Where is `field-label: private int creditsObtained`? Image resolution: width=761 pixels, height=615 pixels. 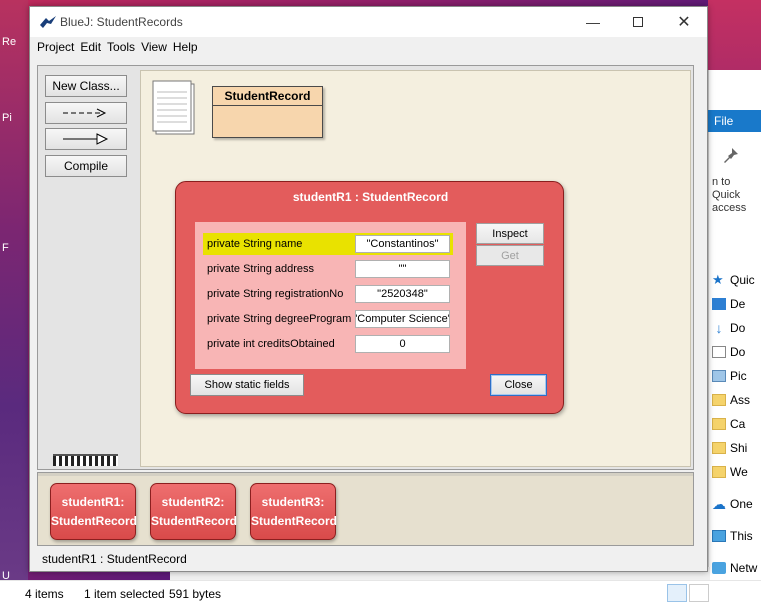
field-label: private int creditsObtained is located at coordinates (271, 344).